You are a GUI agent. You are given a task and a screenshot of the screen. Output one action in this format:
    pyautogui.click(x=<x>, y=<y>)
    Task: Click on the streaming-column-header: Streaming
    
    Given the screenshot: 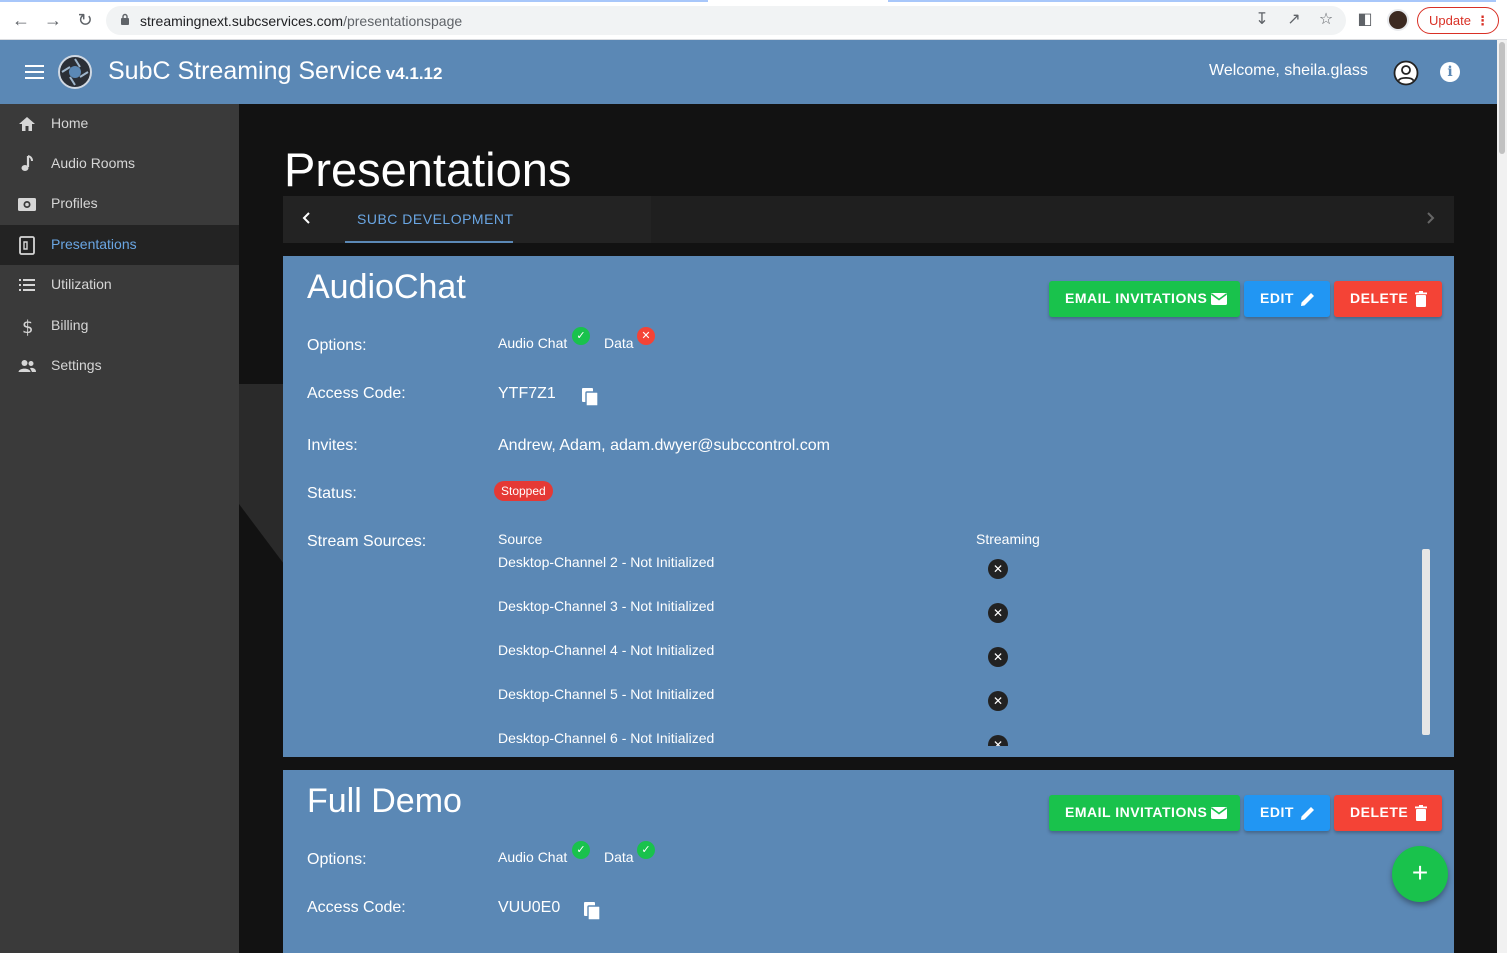 What is the action you would take?
    pyautogui.click(x=1008, y=539)
    